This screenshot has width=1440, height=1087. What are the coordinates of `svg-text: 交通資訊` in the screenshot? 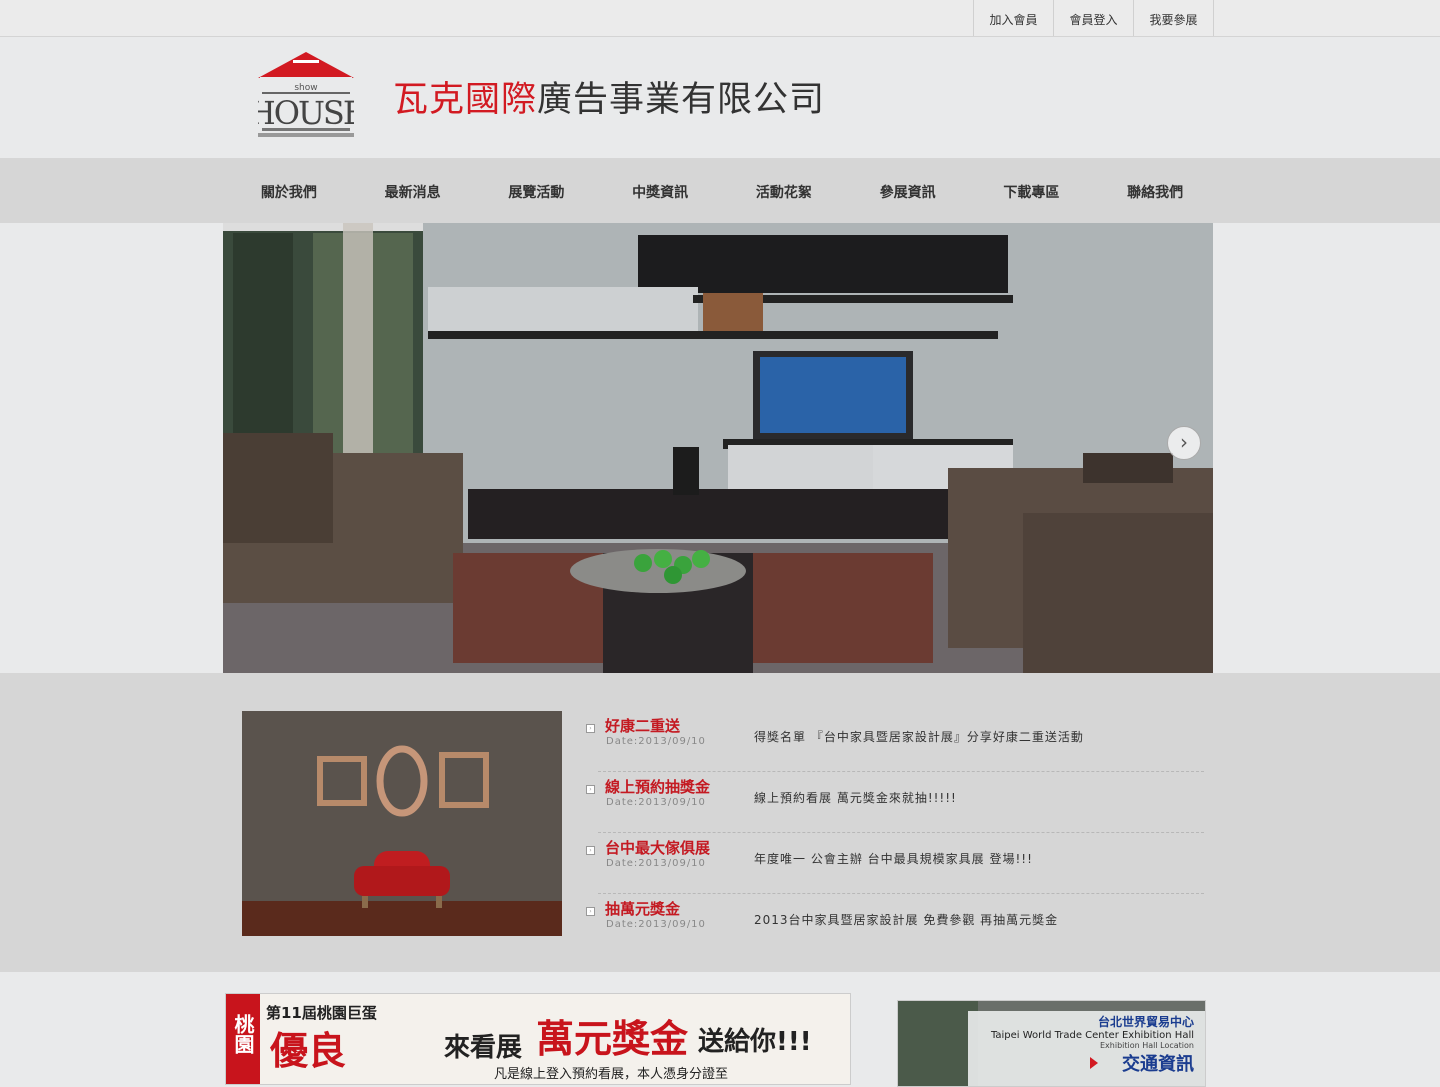 It's located at (1158, 1064).